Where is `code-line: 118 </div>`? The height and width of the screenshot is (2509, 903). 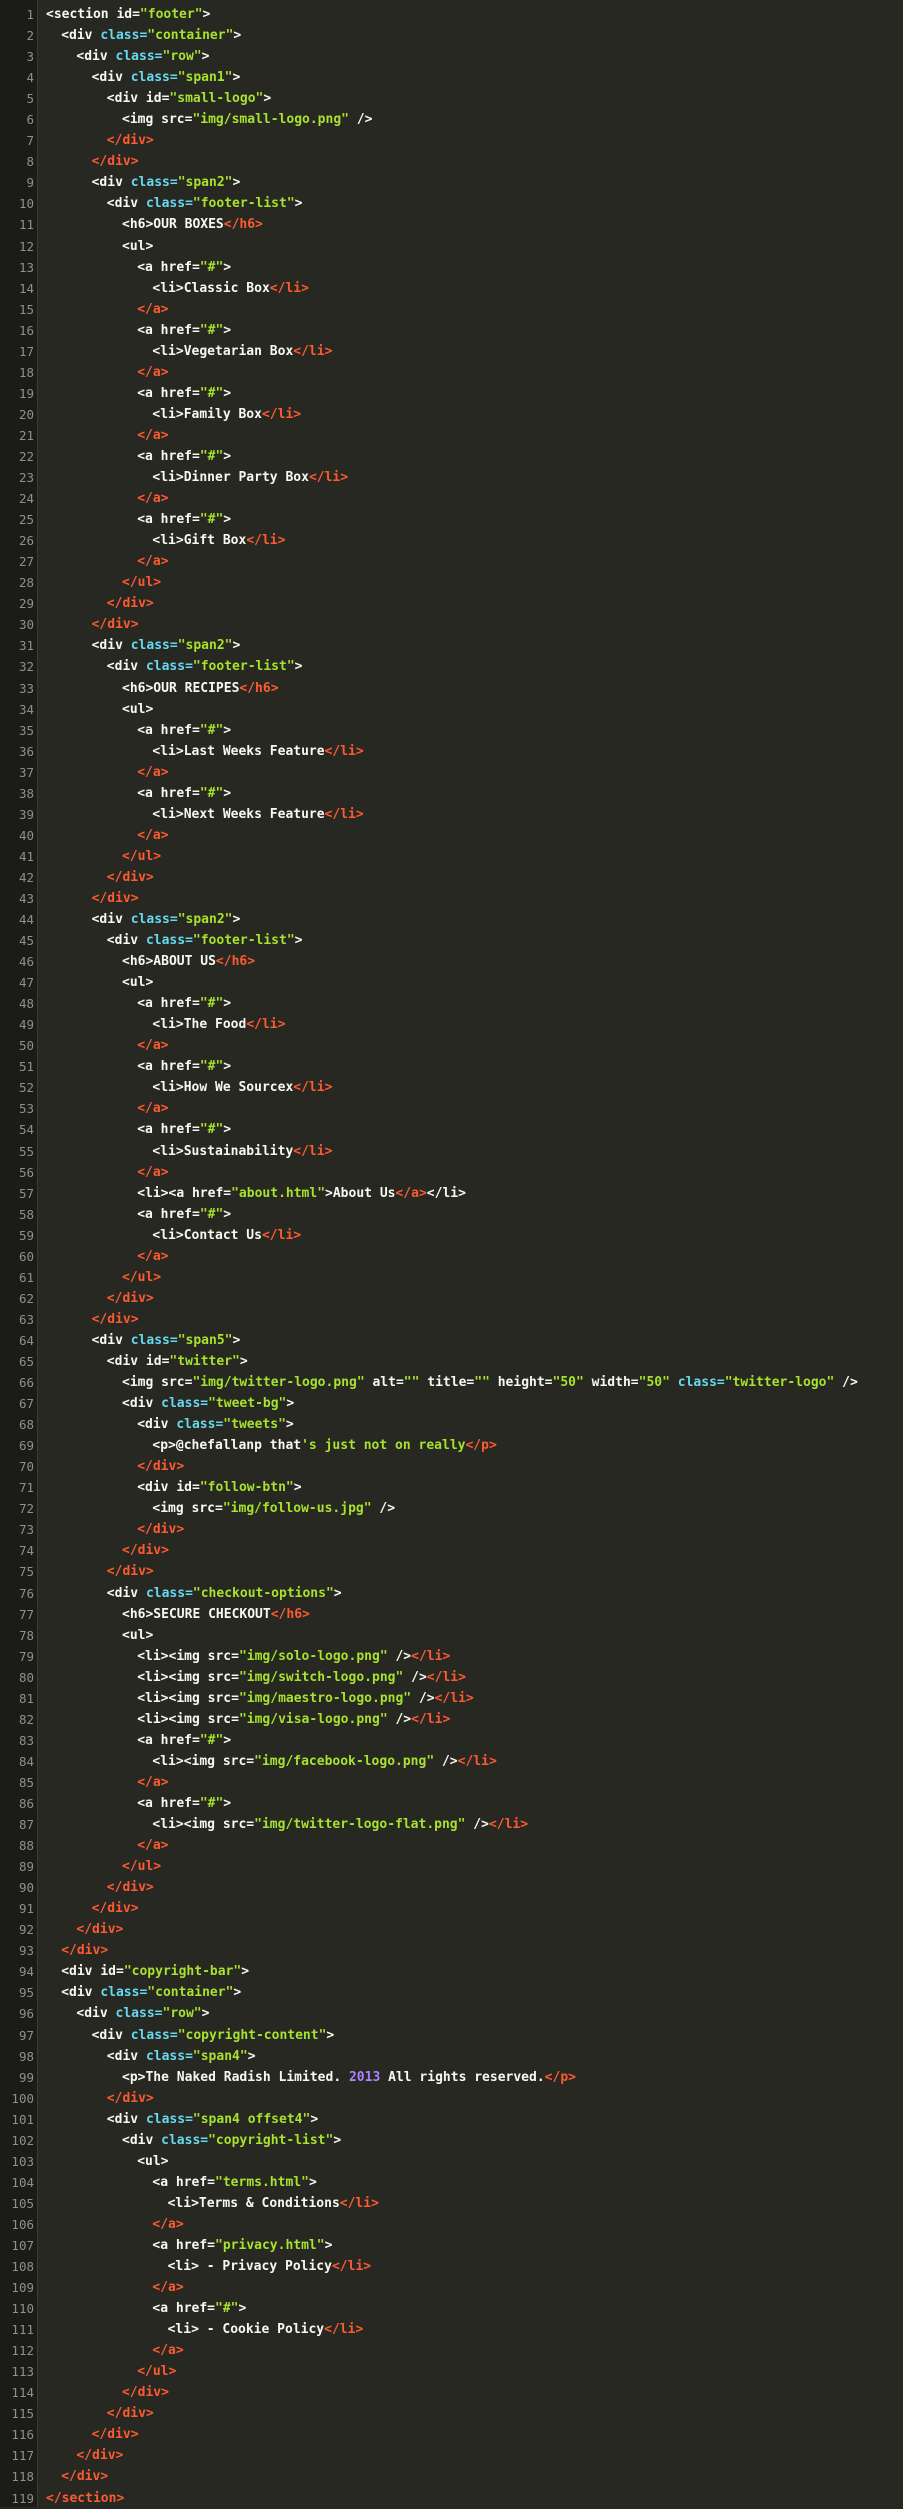
code-line: 118 </div> is located at coordinates (451, 2476).